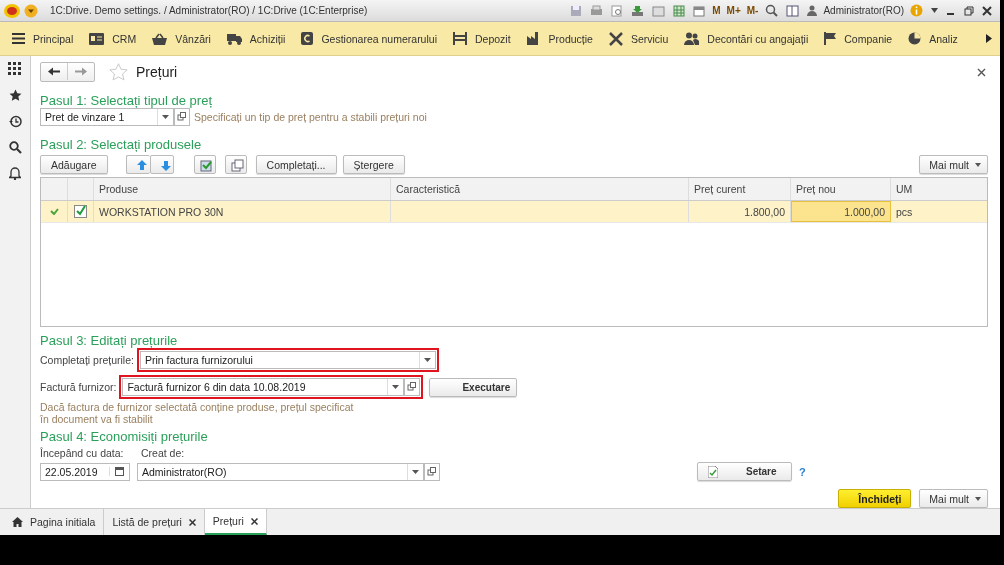 This screenshot has width=1004, height=565. I want to click on section-item: Serviciu, so click(638, 38).